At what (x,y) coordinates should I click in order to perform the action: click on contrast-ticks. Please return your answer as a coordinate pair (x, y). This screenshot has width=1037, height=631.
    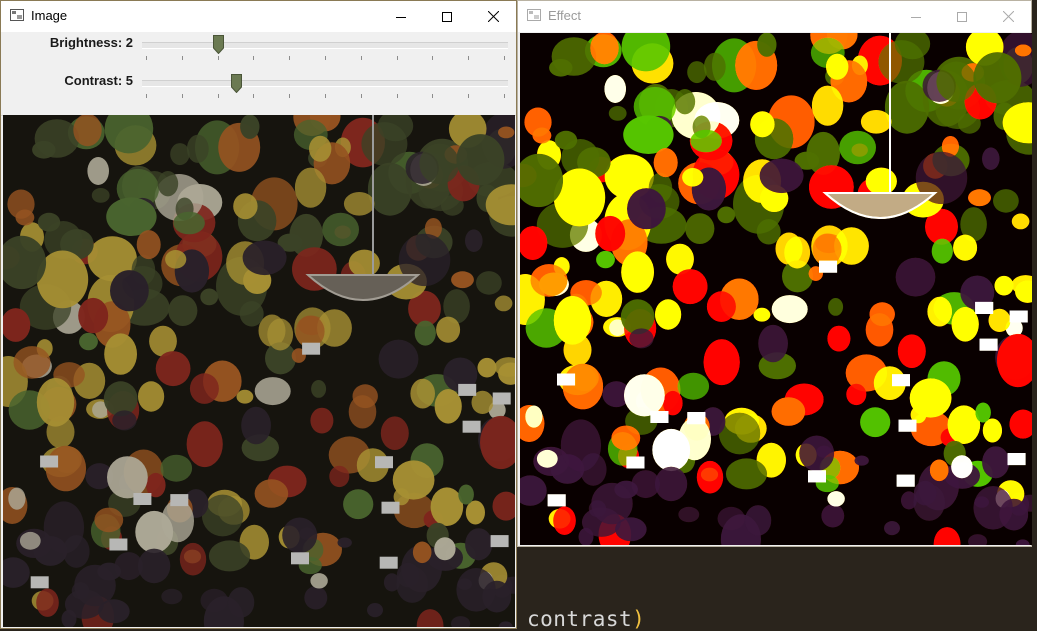
    Looking at the image, I should click on (325, 96).